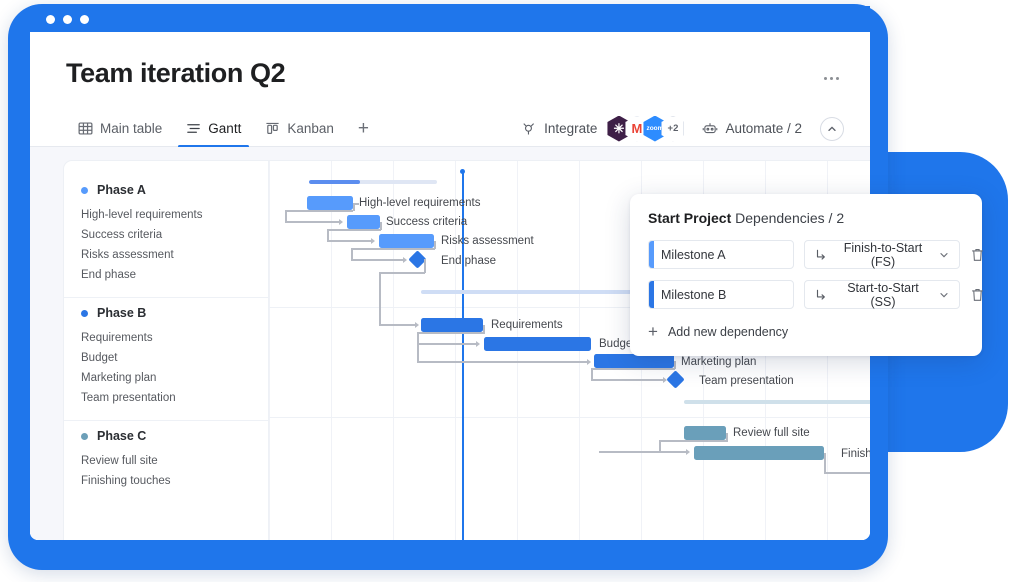 Image resolution: width=1024 pixels, height=582 pixels. Describe the element at coordinates (821, 295) in the screenshot. I see `dependency-type-icon` at that location.